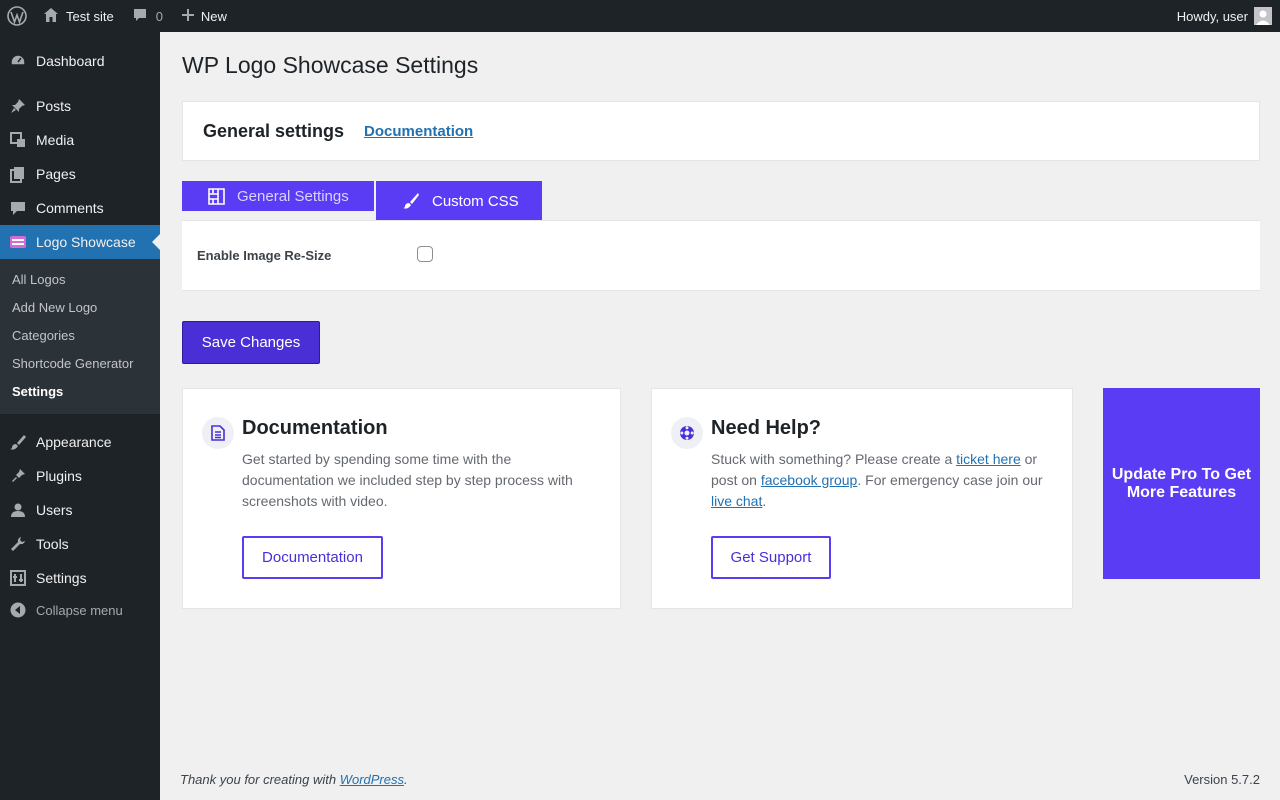 The width and height of the screenshot is (1280, 800). What do you see at coordinates (293, 196) in the screenshot?
I see `tab-label: General Settings` at bounding box center [293, 196].